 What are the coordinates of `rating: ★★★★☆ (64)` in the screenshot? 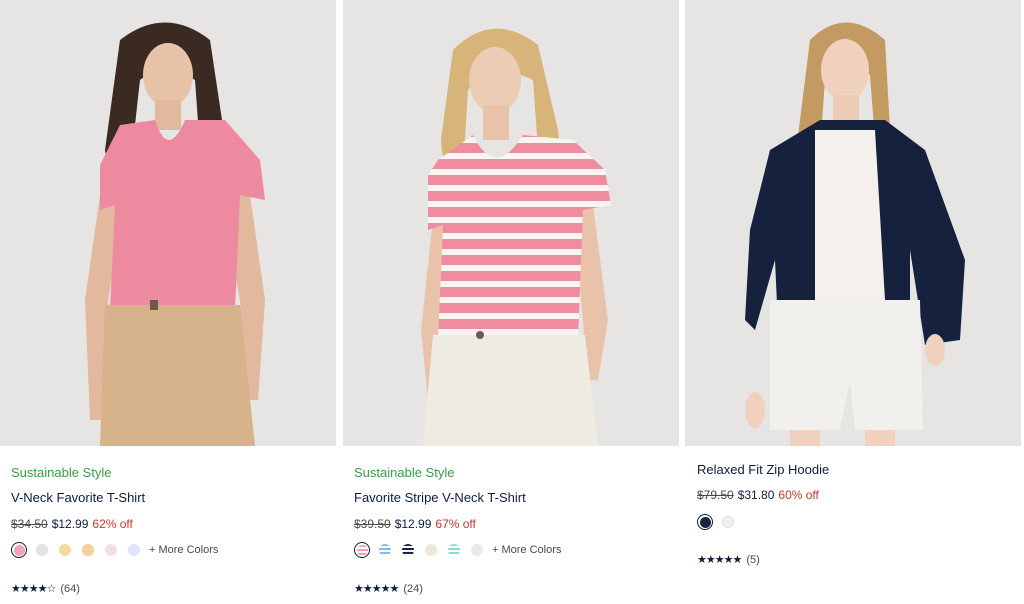 It's located at (45, 589).